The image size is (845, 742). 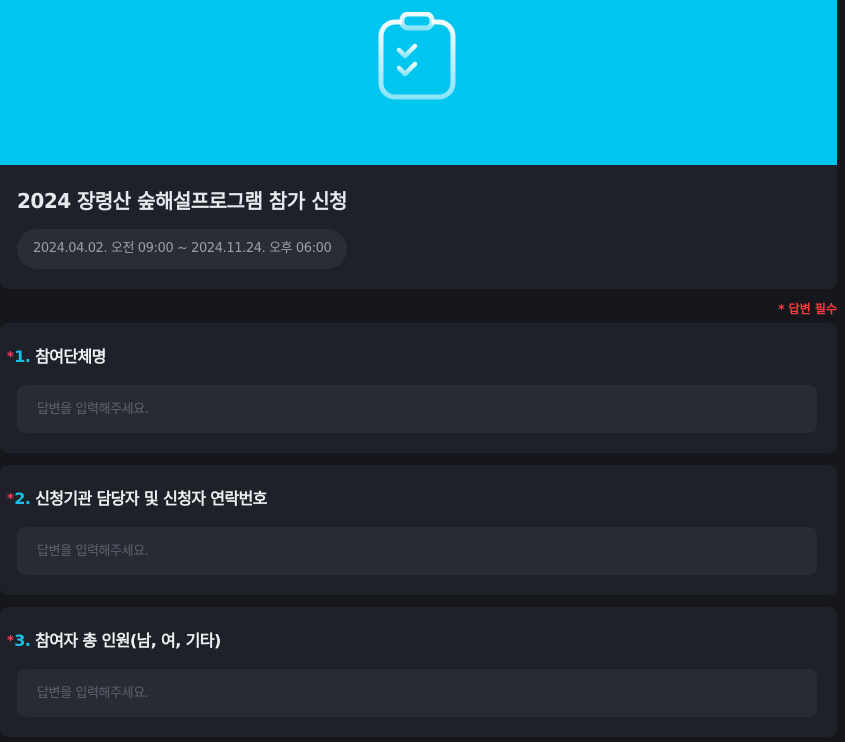 I want to click on required-answer-note: * 답변 필수, so click(x=807, y=309).